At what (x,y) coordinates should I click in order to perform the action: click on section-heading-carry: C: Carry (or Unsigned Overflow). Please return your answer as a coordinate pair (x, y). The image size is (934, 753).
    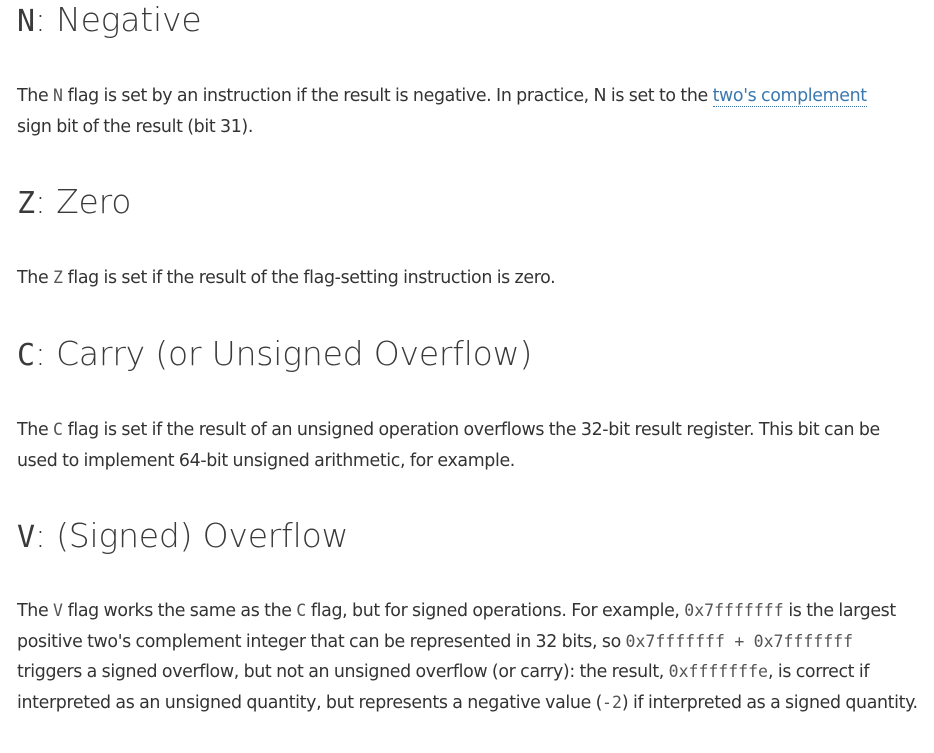
    Looking at the image, I should click on (274, 355).